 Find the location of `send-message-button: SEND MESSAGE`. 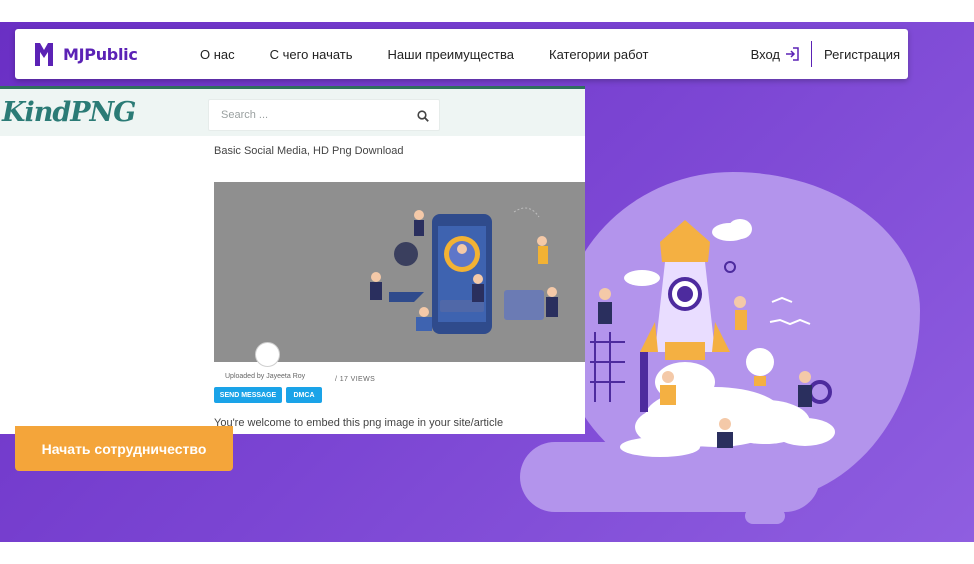

send-message-button: SEND MESSAGE is located at coordinates (248, 395).